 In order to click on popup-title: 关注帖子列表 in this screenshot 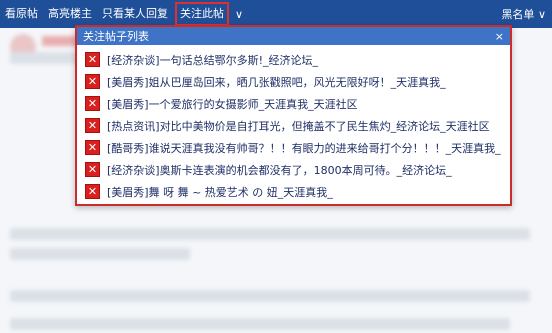, I will do `click(116, 36)`.